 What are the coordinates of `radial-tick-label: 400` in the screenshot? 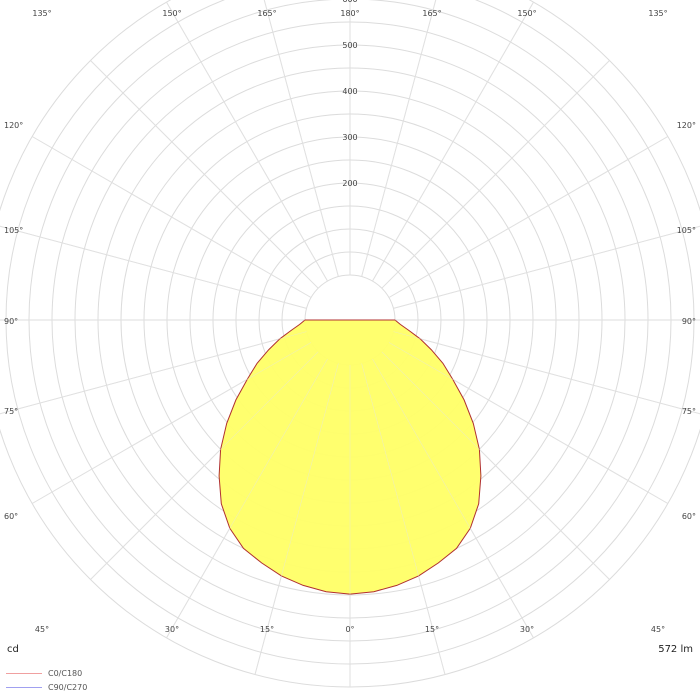 It's located at (349, 91).